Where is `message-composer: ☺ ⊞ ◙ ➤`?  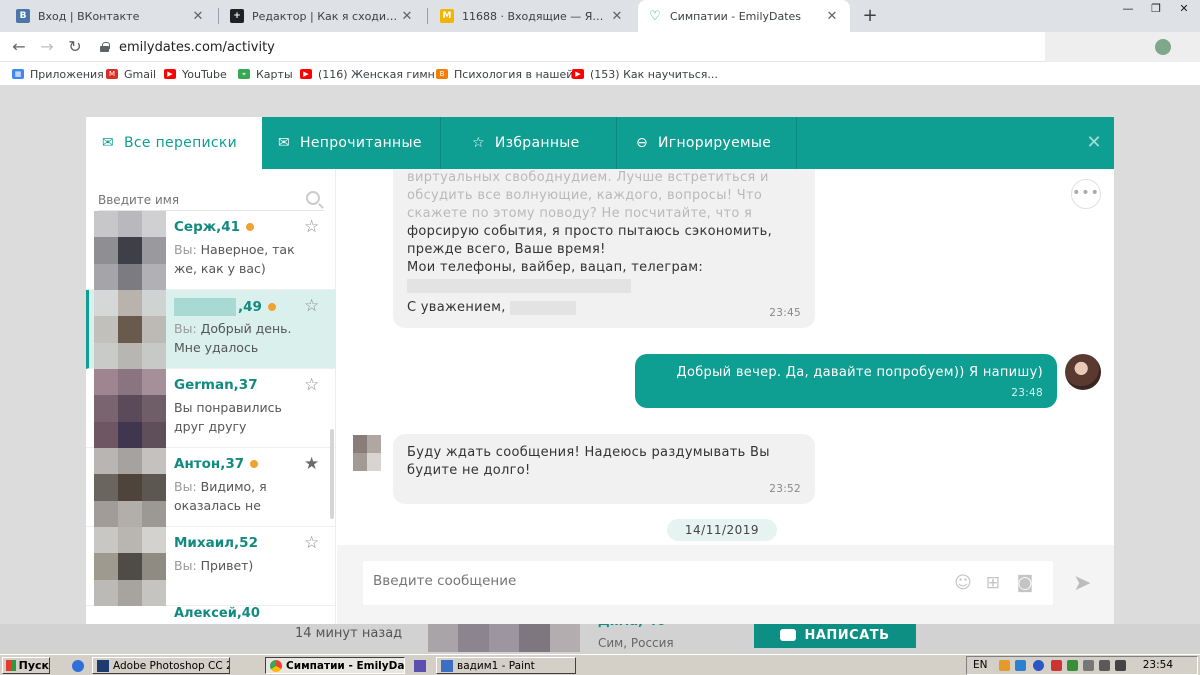 message-composer: ☺ ⊞ ◙ ➤ is located at coordinates (725, 584).